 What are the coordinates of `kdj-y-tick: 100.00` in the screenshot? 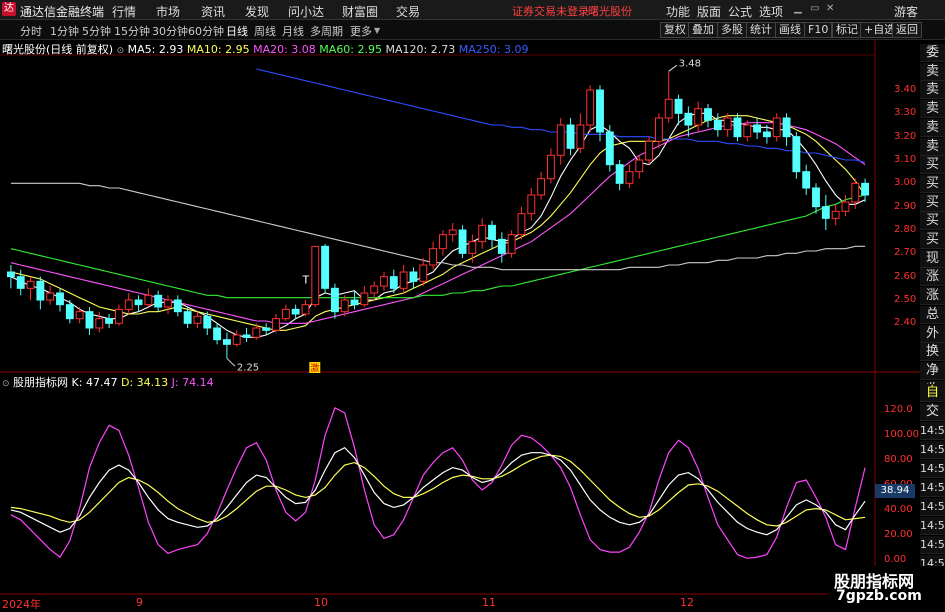 It's located at (901, 435).